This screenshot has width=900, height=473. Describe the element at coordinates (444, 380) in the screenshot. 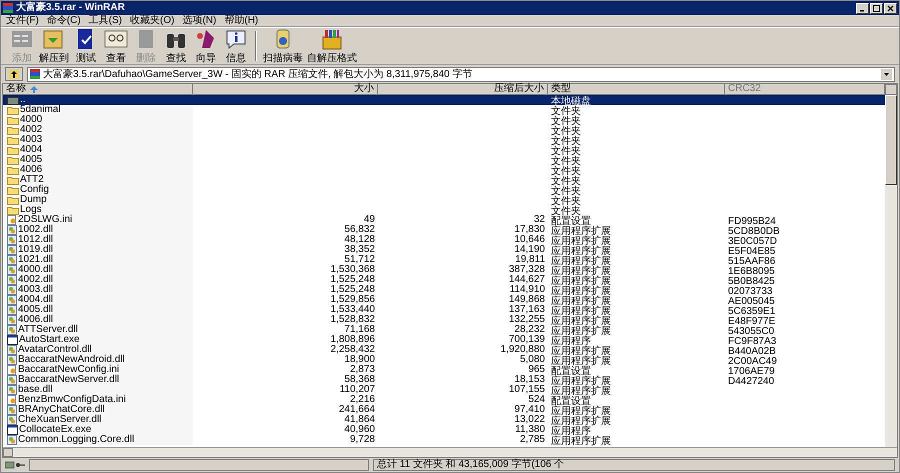

I see `file-row: BaccaratNewServer.dll 58,368 18,153 应用程序扩展 D4427240` at that location.